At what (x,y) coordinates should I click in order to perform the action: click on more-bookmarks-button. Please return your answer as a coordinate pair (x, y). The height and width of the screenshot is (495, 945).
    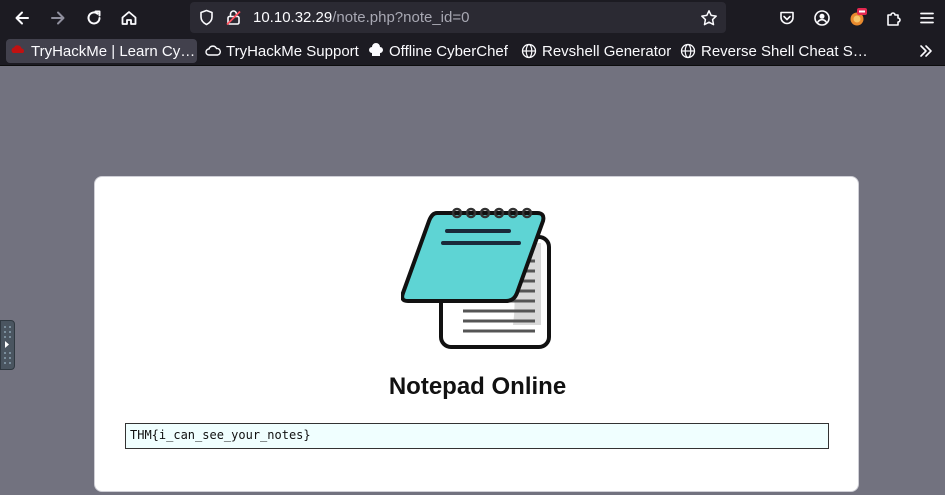
    Looking at the image, I should click on (926, 51).